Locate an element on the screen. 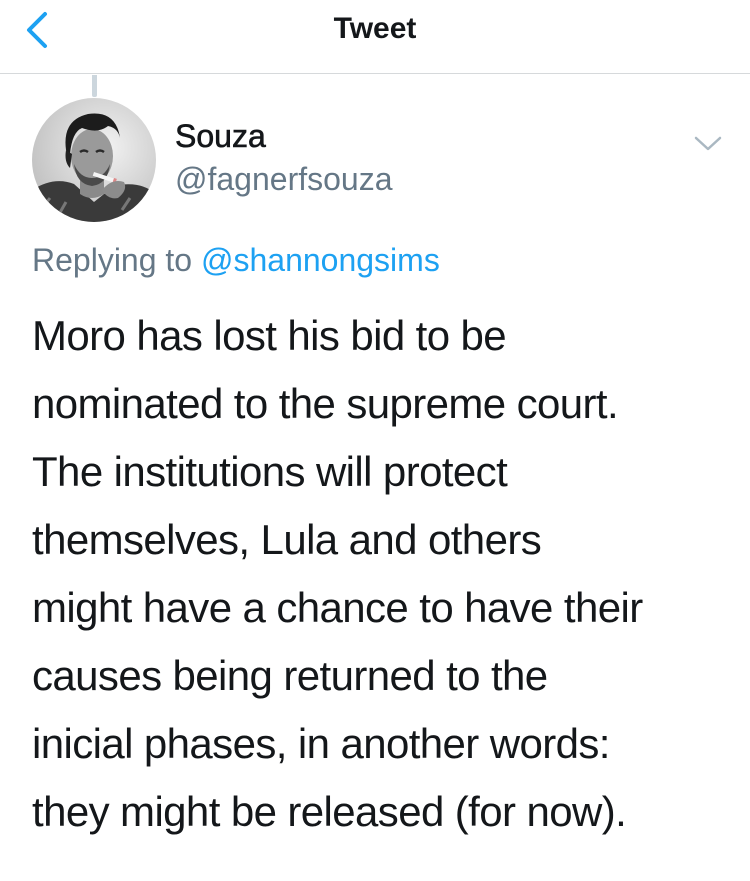 The height and width of the screenshot is (881, 750). tweet-text-line: The institutions will protect is located at coordinates (270, 471).